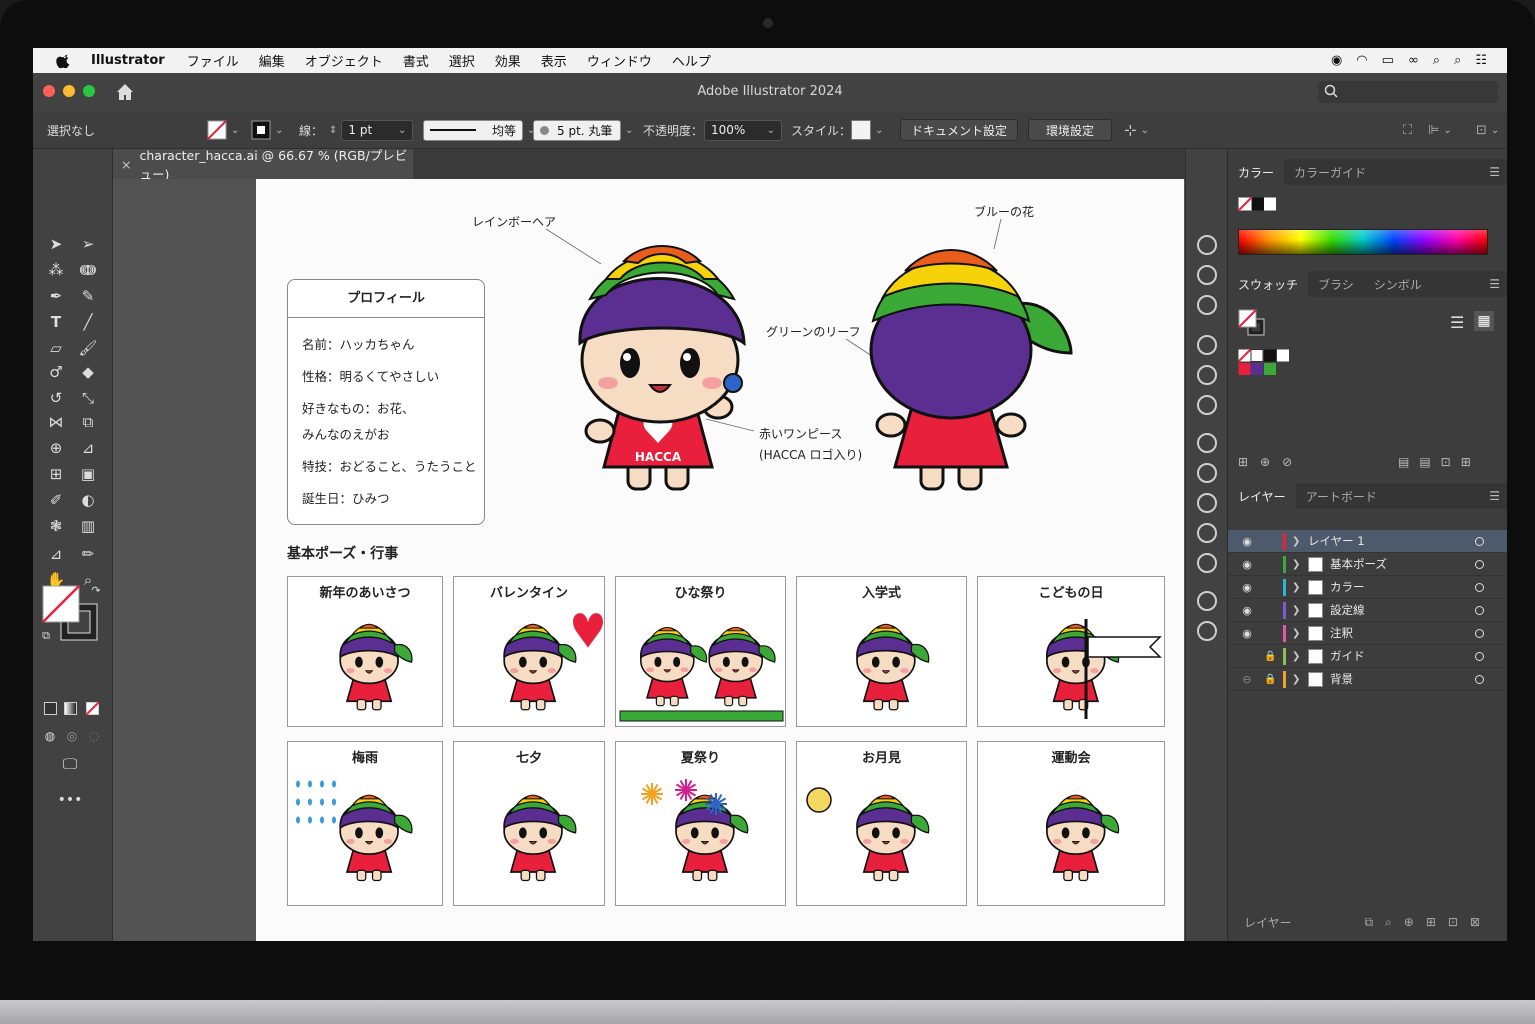 This screenshot has height=1024, width=1535. I want to click on mesh-tool-icon: ⊞, so click(56, 474).